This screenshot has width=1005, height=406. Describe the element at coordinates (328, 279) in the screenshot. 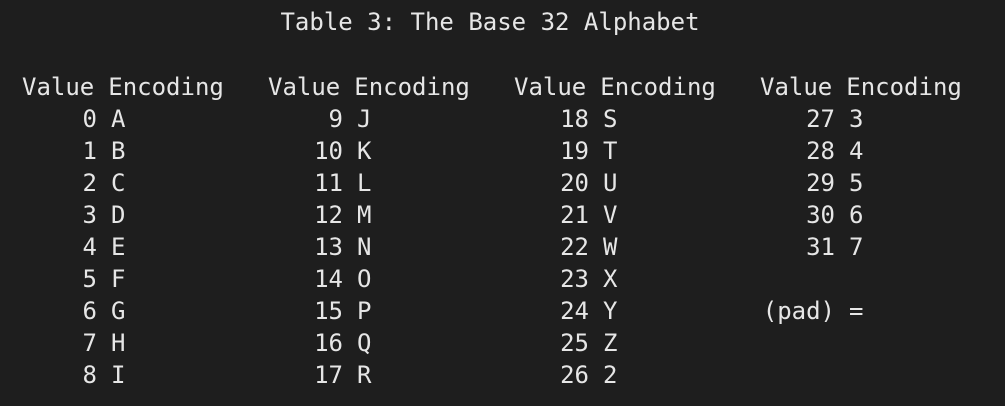

I see `value-cell: 14` at that location.